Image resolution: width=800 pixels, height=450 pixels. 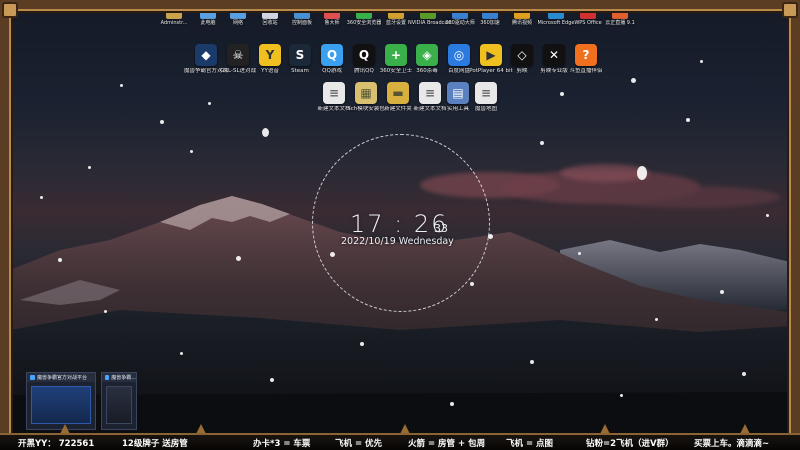 What do you see at coordinates (364, 55) in the screenshot?
I see `qq-penguin-icon: Q` at bounding box center [364, 55].